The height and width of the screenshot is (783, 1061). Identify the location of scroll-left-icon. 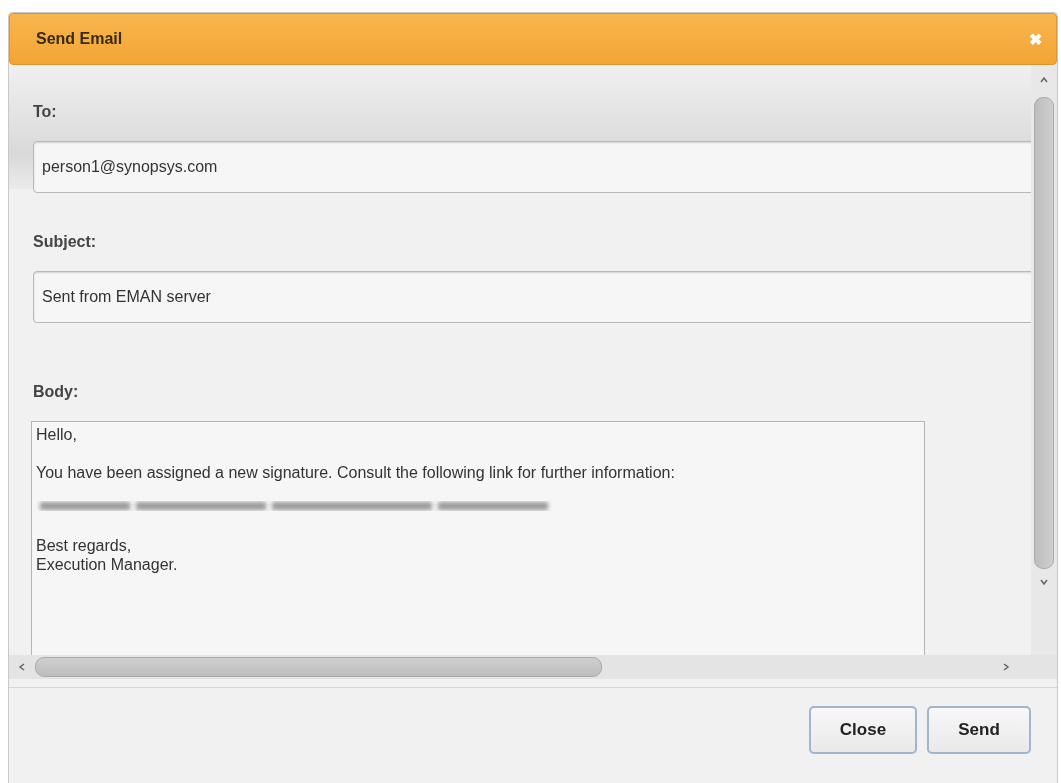
(22, 667).